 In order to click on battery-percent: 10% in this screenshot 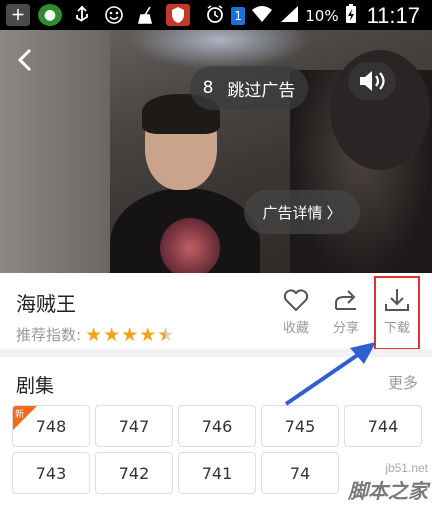, I will do `click(322, 16)`.